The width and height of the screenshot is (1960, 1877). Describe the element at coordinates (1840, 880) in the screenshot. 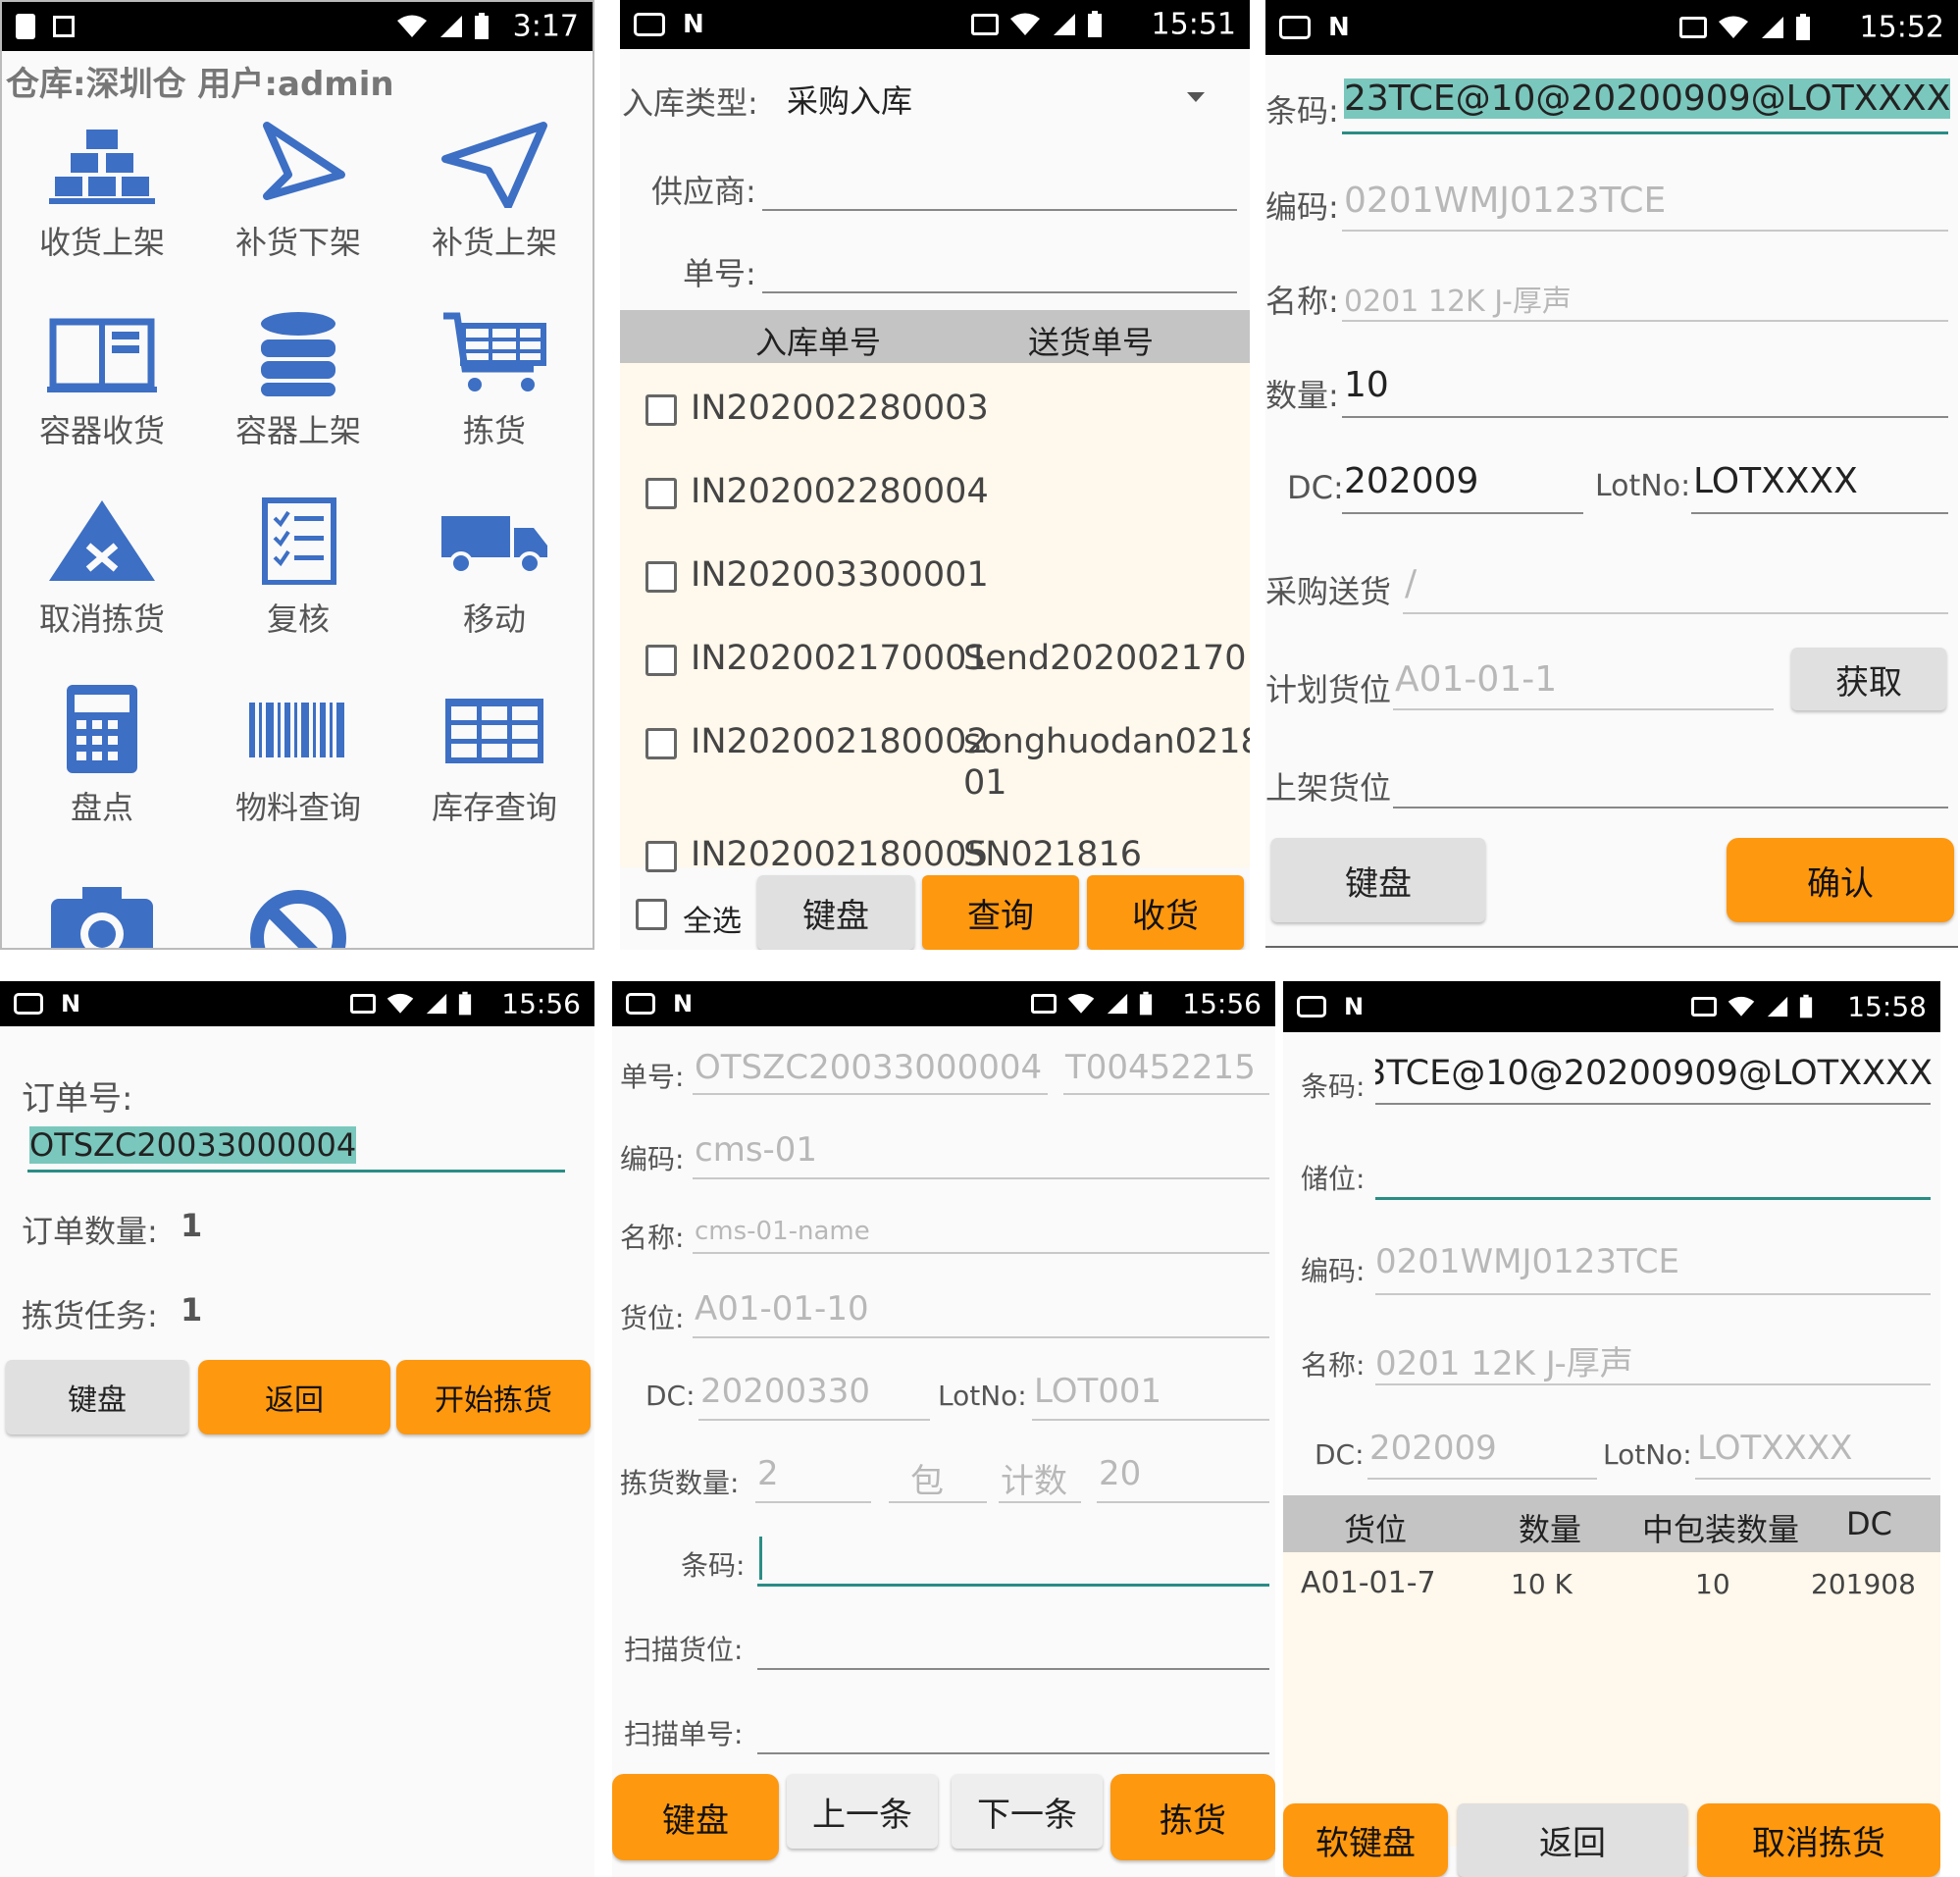

I see `confirm-button: 确认` at that location.